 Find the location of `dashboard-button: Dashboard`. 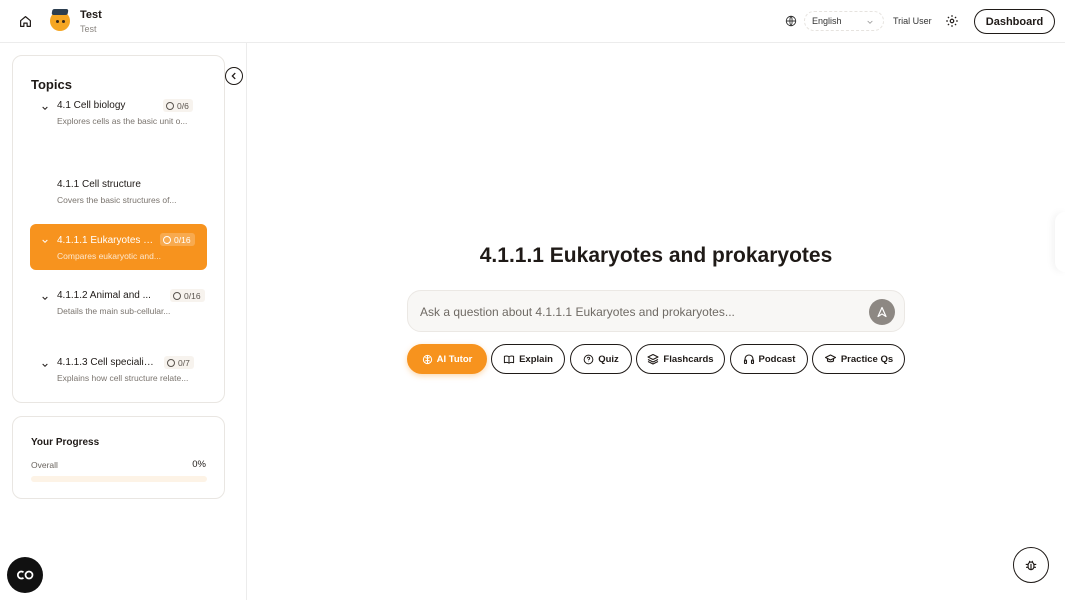

dashboard-button: Dashboard is located at coordinates (1014, 21).